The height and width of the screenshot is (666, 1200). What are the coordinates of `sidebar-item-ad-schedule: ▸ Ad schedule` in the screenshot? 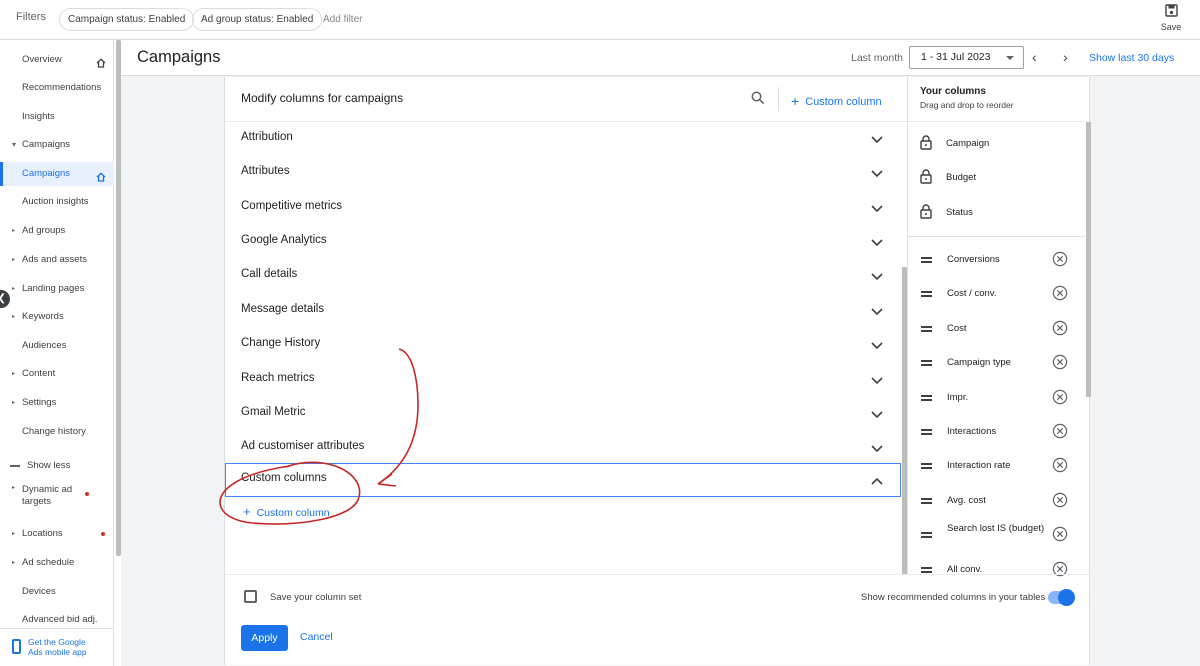 It's located at (57, 563).